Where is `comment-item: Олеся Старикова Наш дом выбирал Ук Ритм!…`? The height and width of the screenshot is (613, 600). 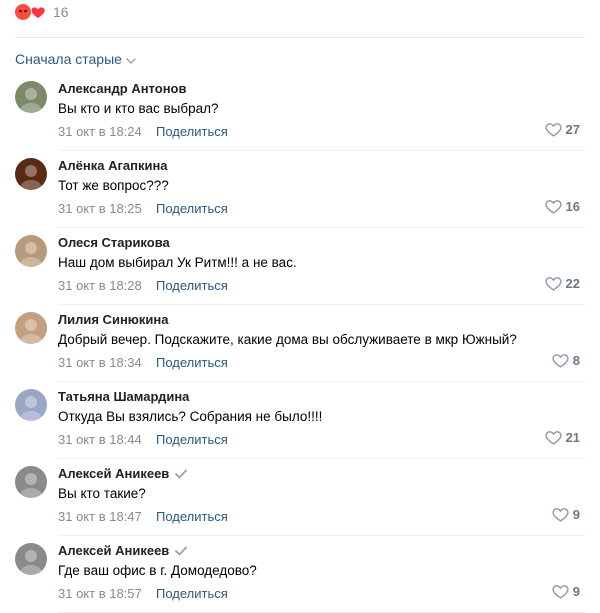 comment-item: Олеся Старикова Наш дом выбирал Ук Ритм!… is located at coordinates (300, 266).